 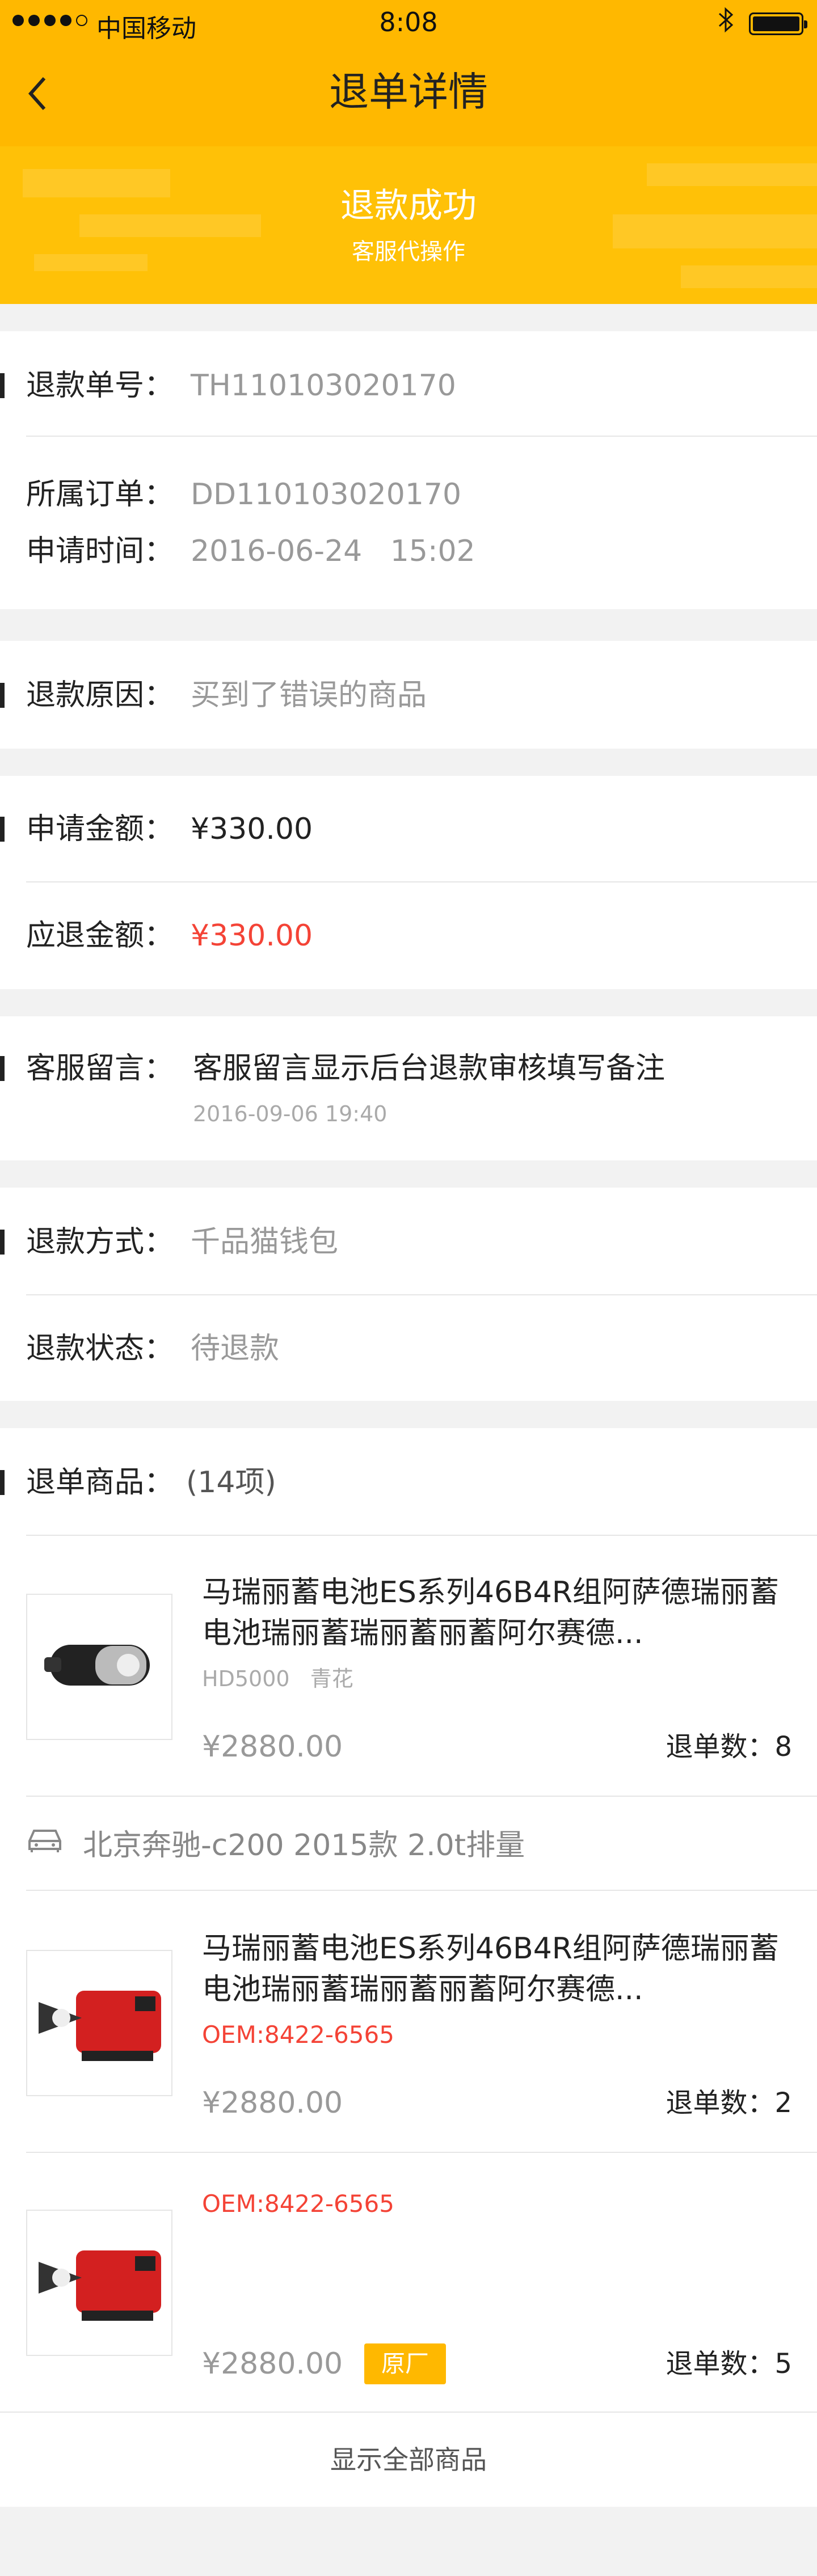 What do you see at coordinates (100, 829) in the screenshot?
I see `apply-amount-label: 申请金额：` at bounding box center [100, 829].